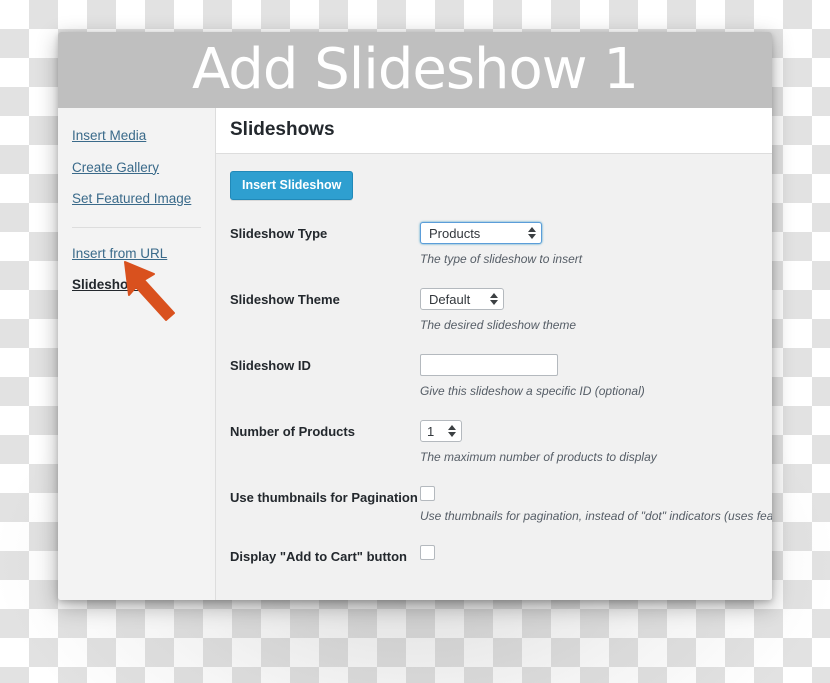 The height and width of the screenshot is (683, 830). Describe the element at coordinates (489, 365) in the screenshot. I see `slideshow-id-input` at that location.